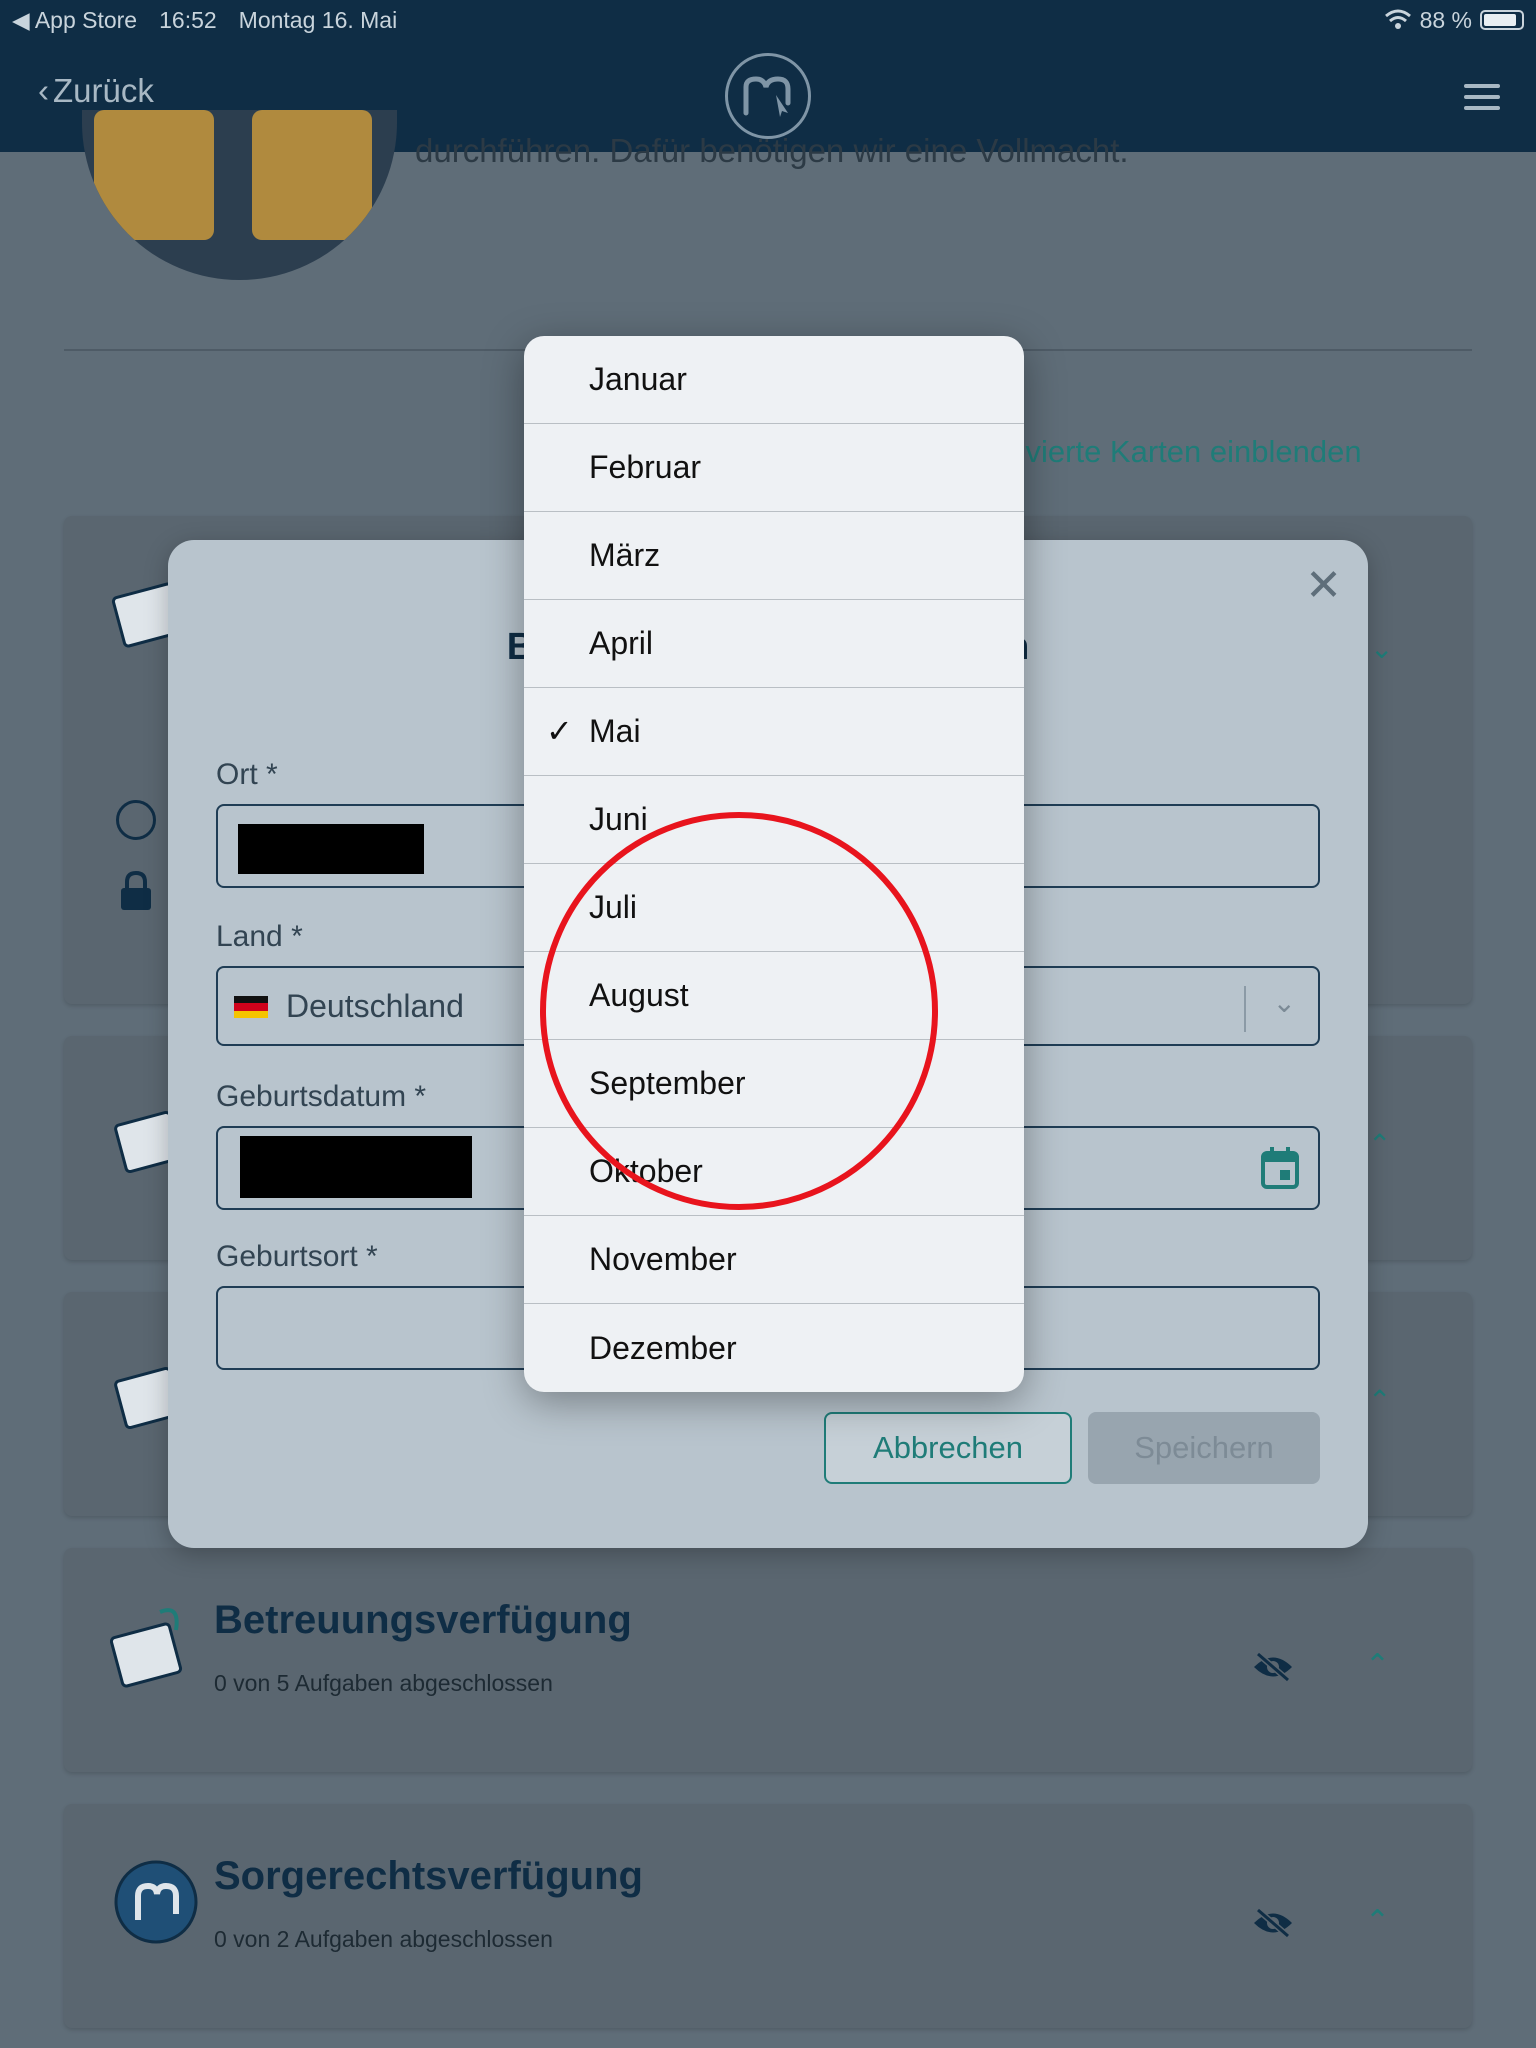  I want to click on status-date: Montag 16. Mai, so click(318, 19).